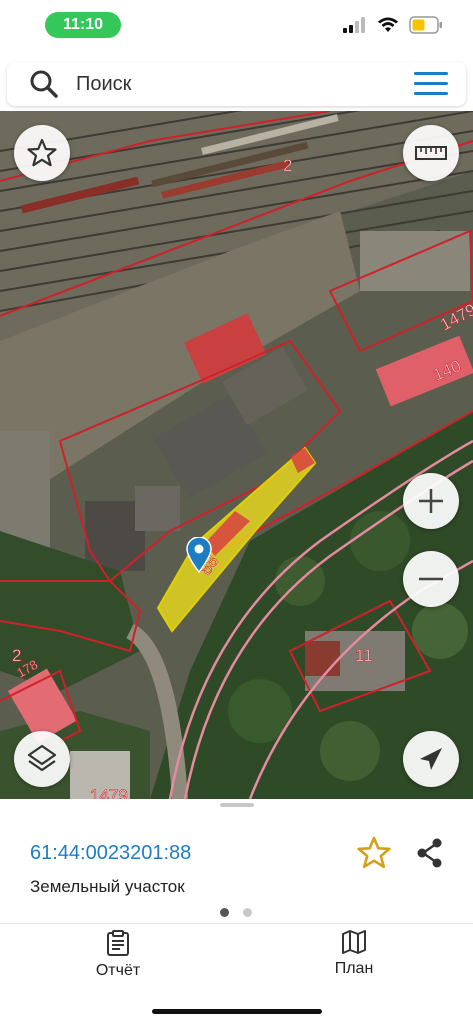 This screenshot has height=1024, width=473. I want to click on map-label: 11, so click(364, 655).